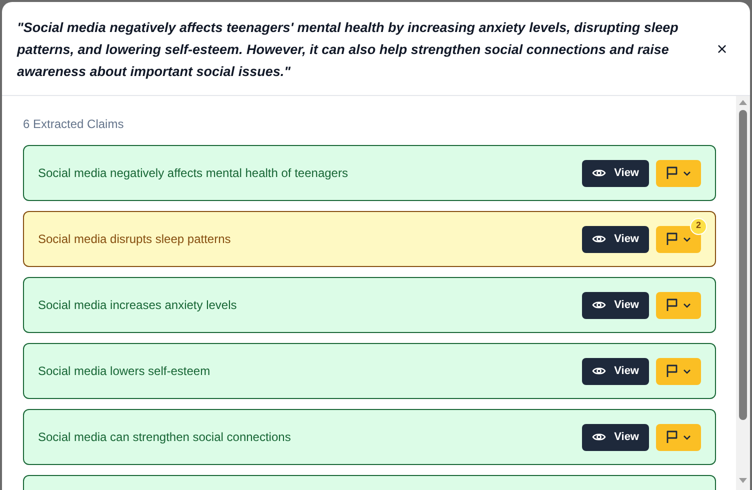  I want to click on scrollbar, so click(743, 293).